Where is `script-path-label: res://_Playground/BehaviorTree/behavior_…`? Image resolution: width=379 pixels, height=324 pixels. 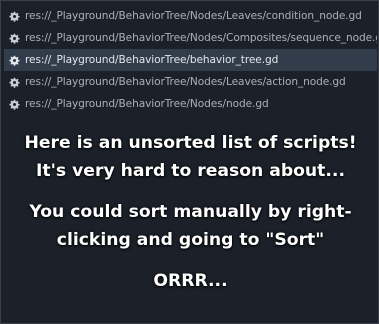
script-path-label: res://_Playground/BehaviorTree/behavior_… is located at coordinates (152, 60).